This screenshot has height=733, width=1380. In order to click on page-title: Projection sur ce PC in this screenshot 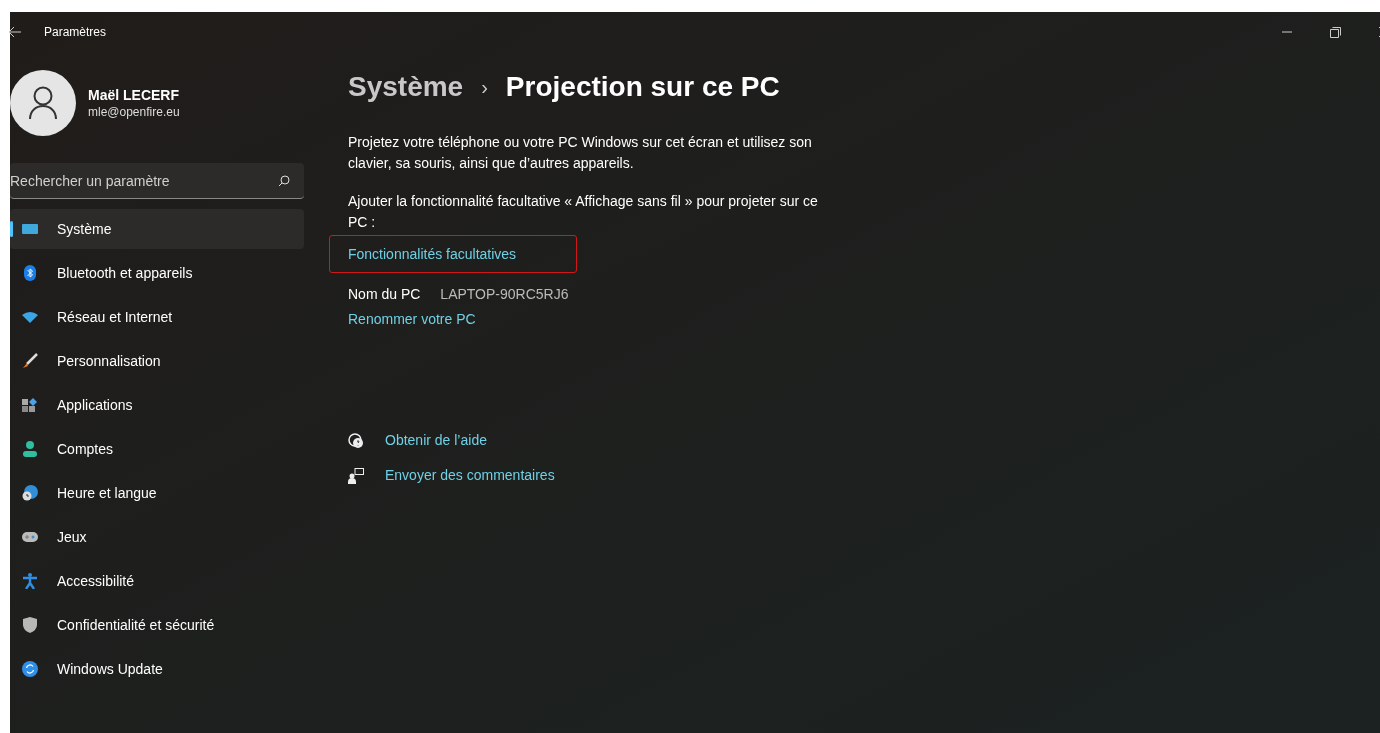, I will do `click(642, 87)`.